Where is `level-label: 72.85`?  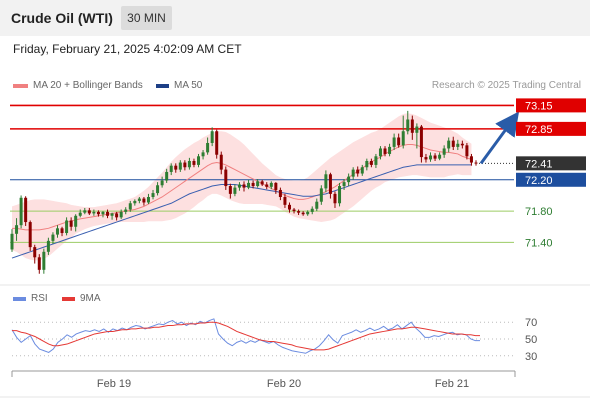 level-label: 72.85 is located at coordinates (539, 130).